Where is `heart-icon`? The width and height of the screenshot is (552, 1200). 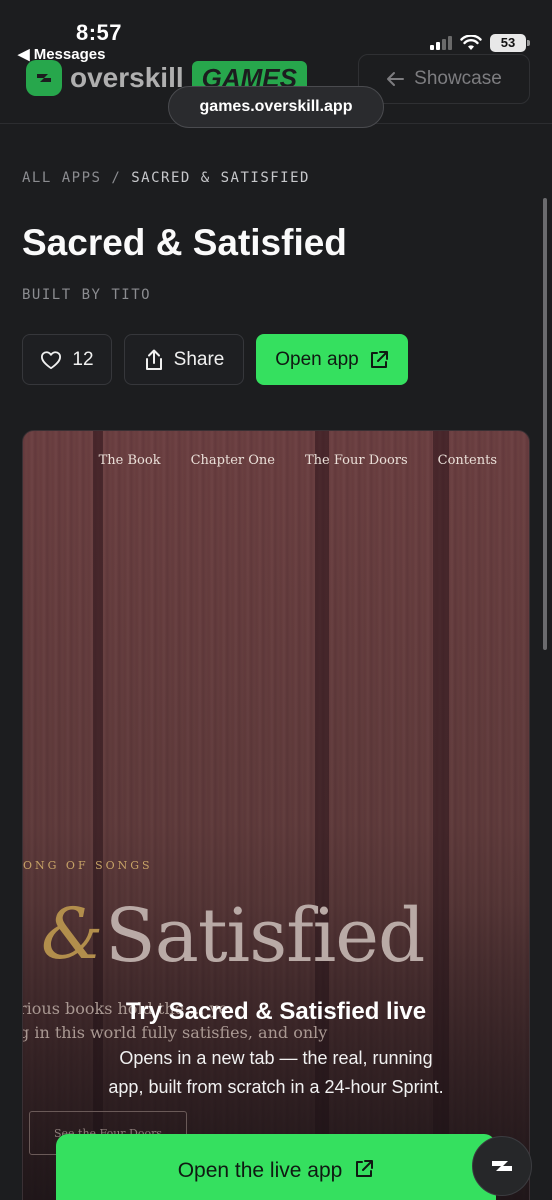 heart-icon is located at coordinates (51, 359).